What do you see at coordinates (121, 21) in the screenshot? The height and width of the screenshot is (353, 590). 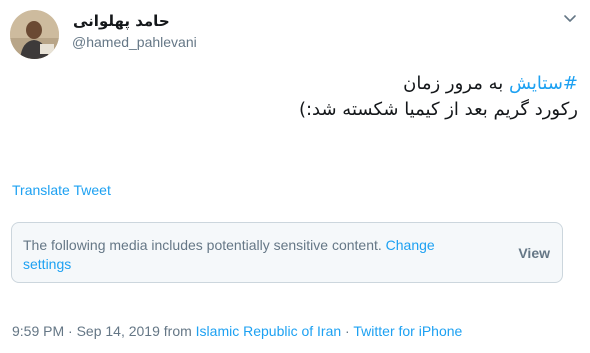 I see `display-name: حامد پهلوانی` at bounding box center [121, 21].